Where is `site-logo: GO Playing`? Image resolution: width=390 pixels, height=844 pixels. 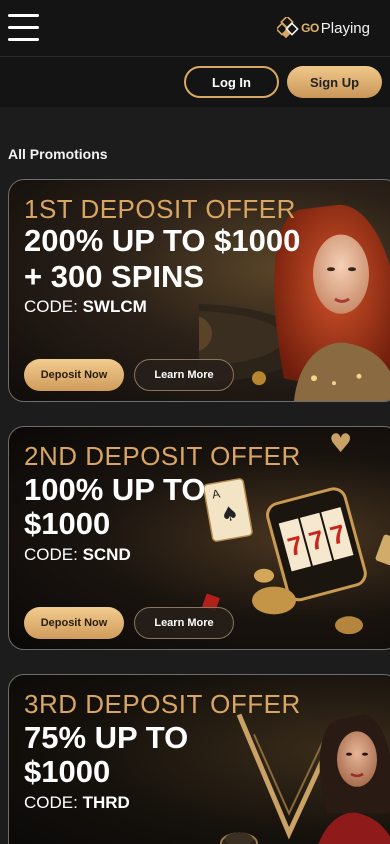
site-logo: GO Playing is located at coordinates (323, 28).